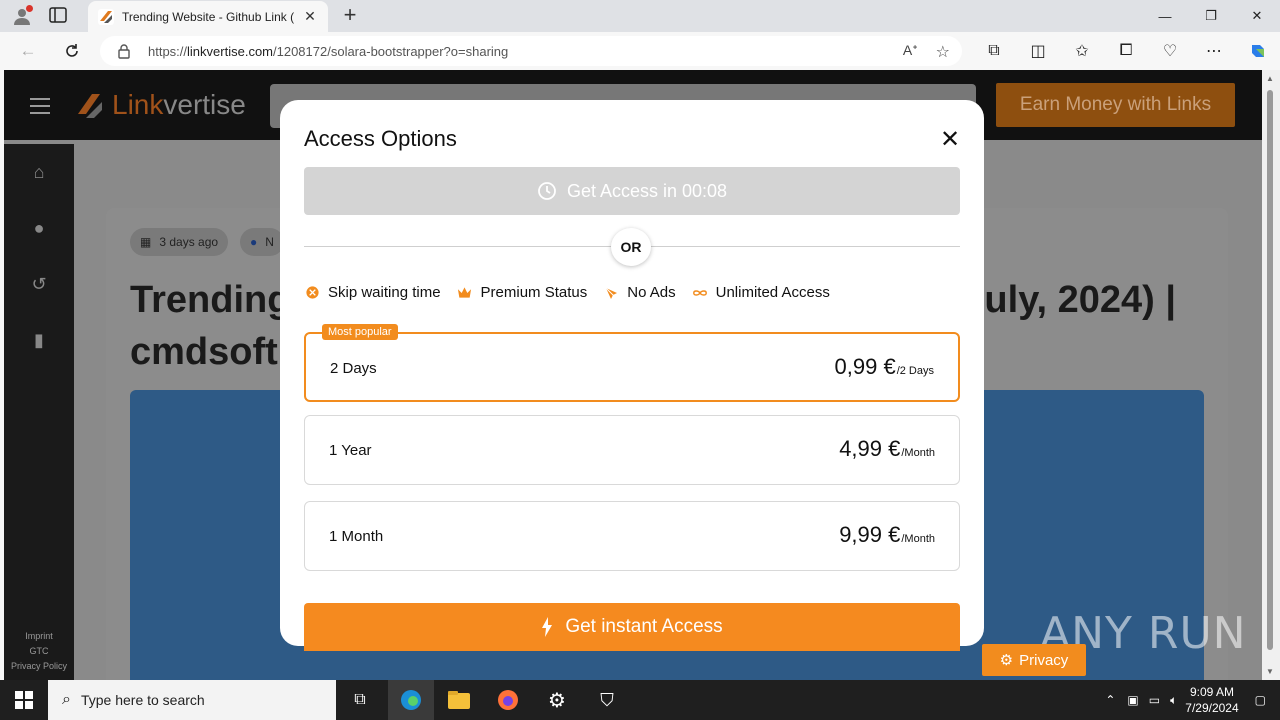 Image resolution: width=1280 pixels, height=720 pixels. What do you see at coordinates (204, 104) in the screenshot?
I see `logo-text-2: vertise` at bounding box center [204, 104].